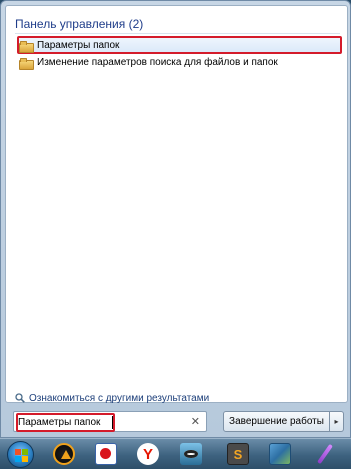 This screenshot has width=351, height=469. I want to click on eye-app-icon, so click(191, 454).